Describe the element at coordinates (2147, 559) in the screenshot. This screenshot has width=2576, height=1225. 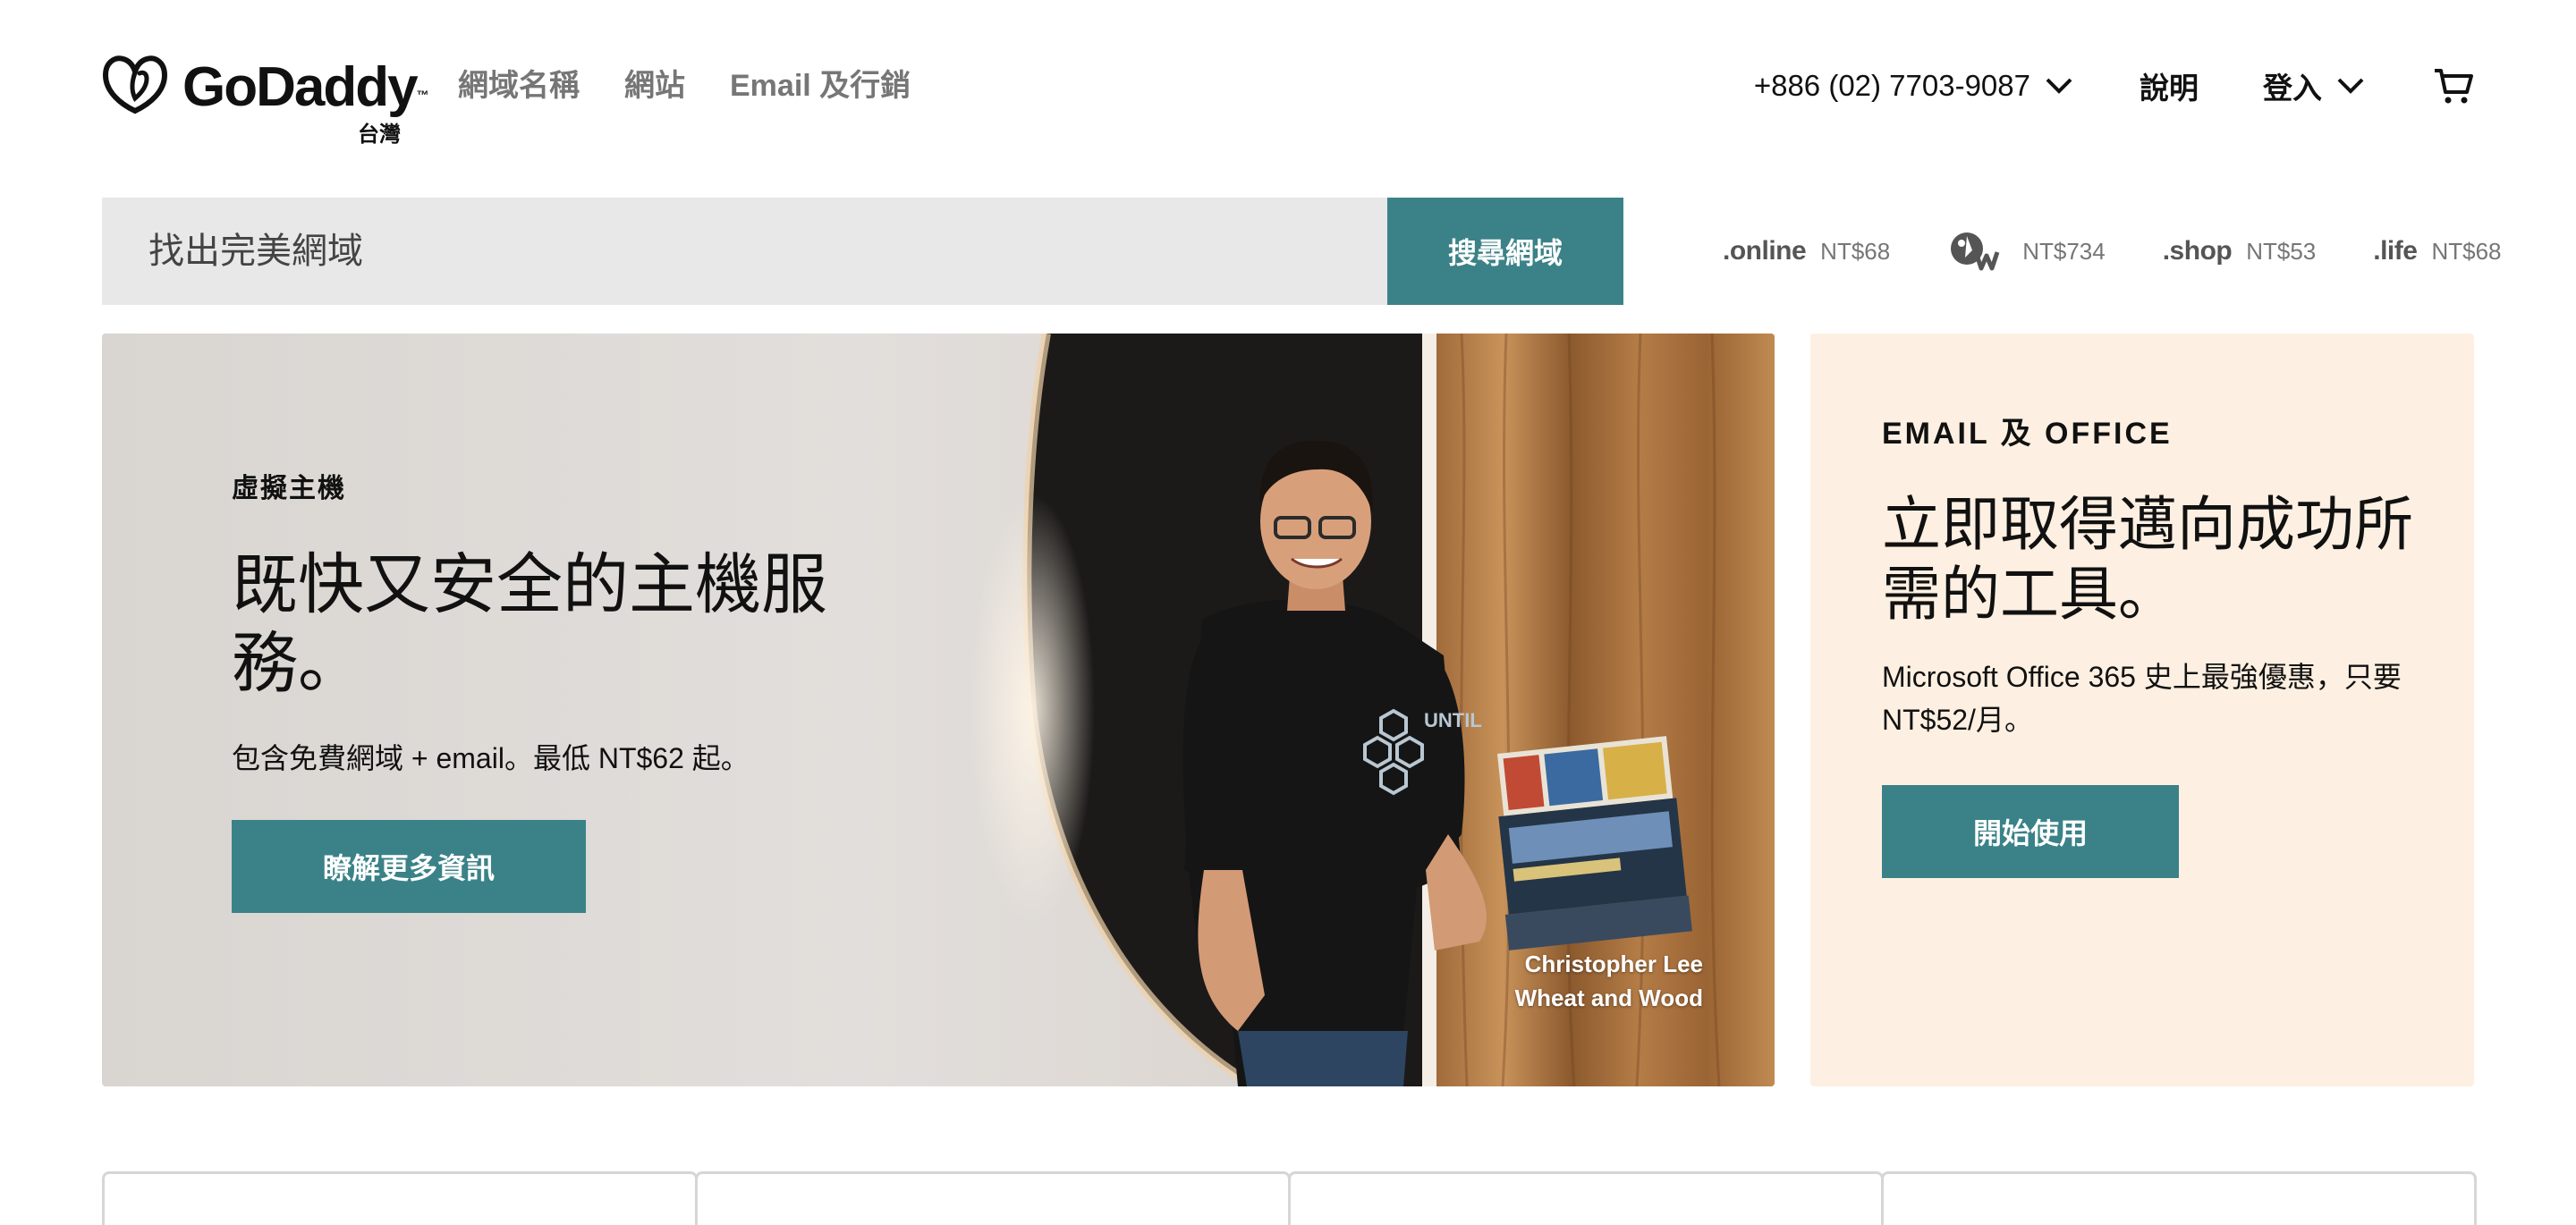
I see `email-office-headline: 立即取得邁向成功所需的工具。` at that location.